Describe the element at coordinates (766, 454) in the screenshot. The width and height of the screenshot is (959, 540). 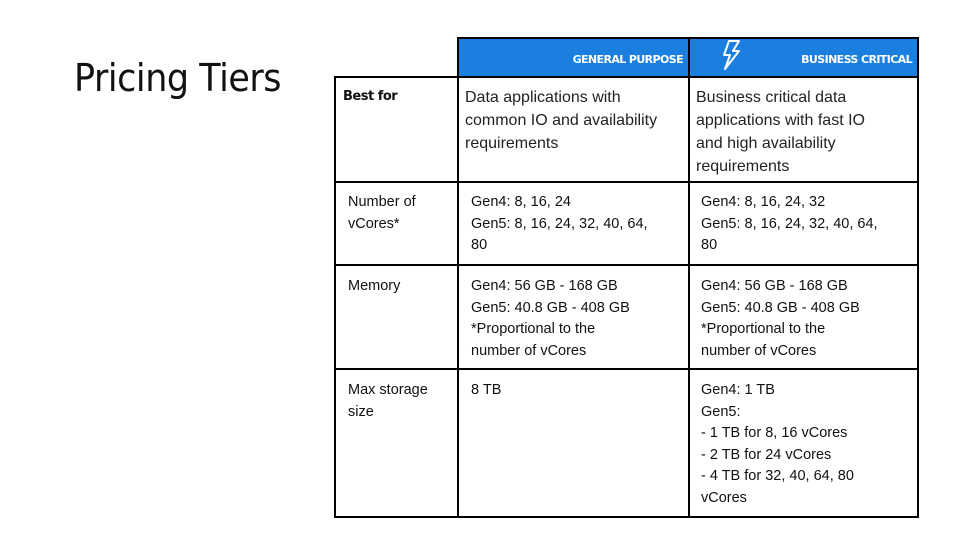
I see `cell-line: - 2 TB for 24 vCores` at that location.